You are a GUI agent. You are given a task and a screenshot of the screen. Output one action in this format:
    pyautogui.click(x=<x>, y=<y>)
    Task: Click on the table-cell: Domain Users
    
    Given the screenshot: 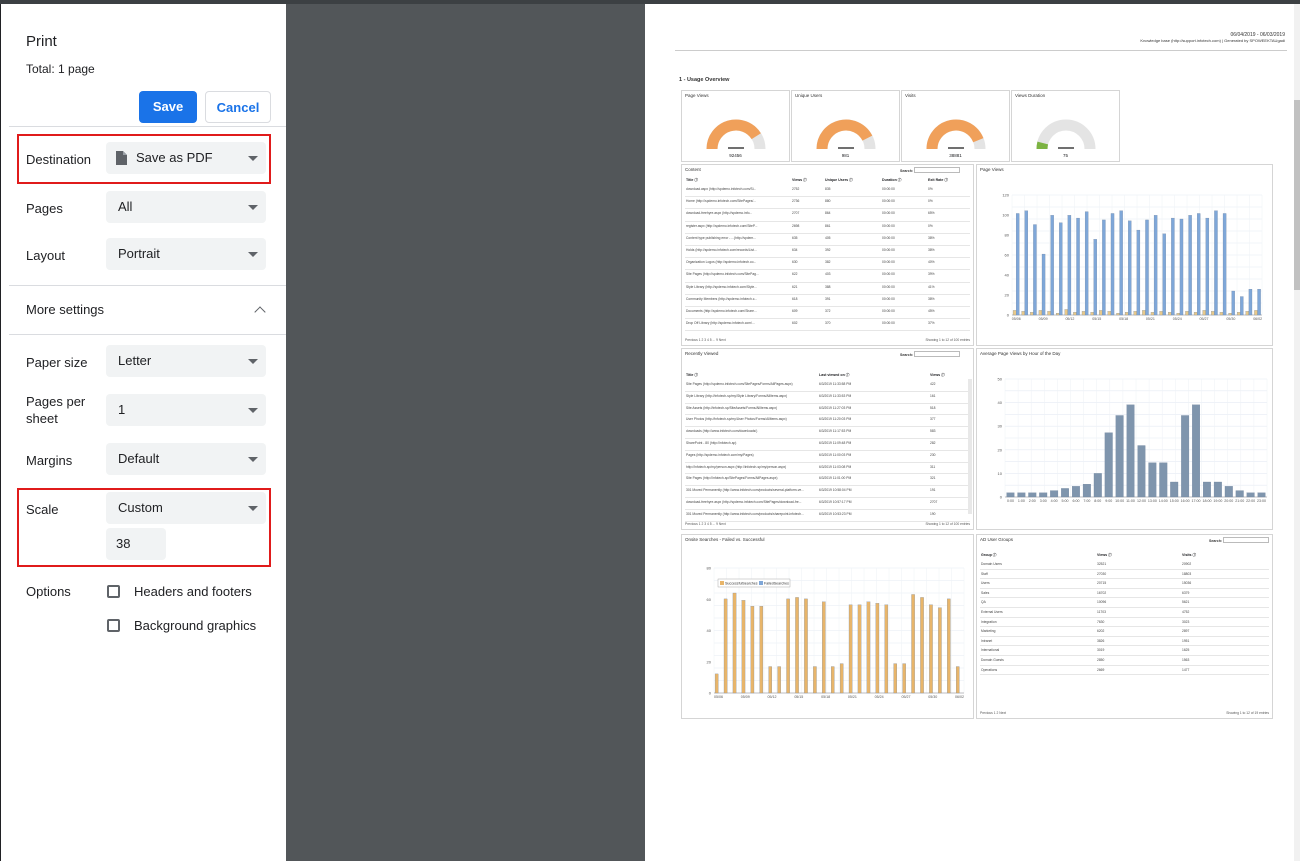 What is the action you would take?
    pyautogui.click(x=991, y=564)
    